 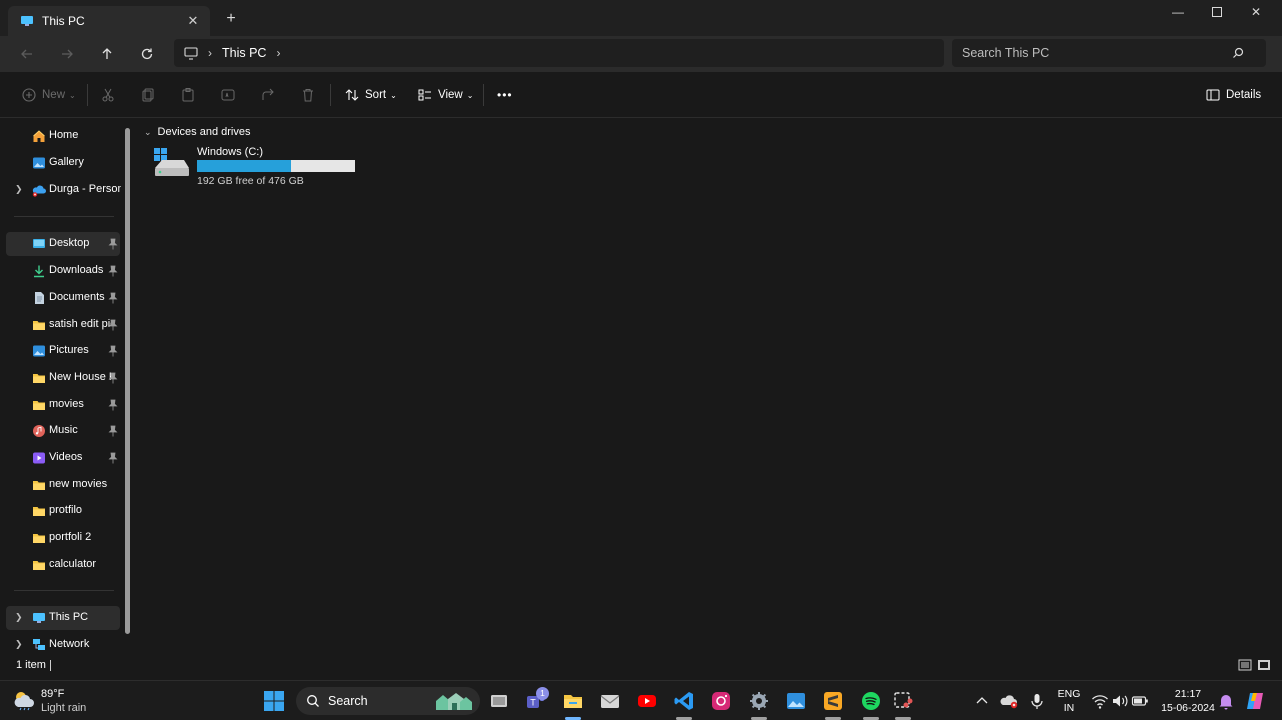 What do you see at coordinates (63, 136) in the screenshot?
I see `sidebar-item-home: Home` at bounding box center [63, 136].